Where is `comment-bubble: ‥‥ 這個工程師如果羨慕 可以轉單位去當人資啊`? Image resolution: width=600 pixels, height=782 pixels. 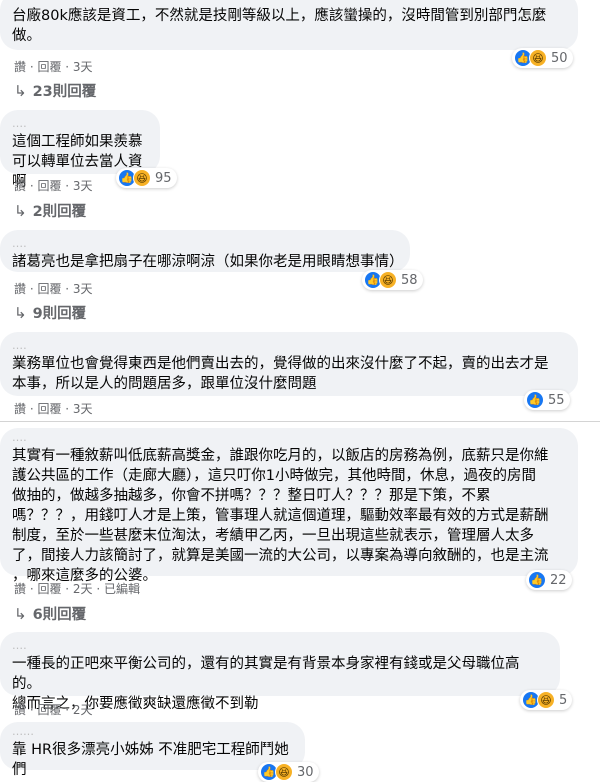
comment-bubble: ‥‥ 這個工程師如果羨慕 可以轉單位去當人資啊 is located at coordinates (80, 150).